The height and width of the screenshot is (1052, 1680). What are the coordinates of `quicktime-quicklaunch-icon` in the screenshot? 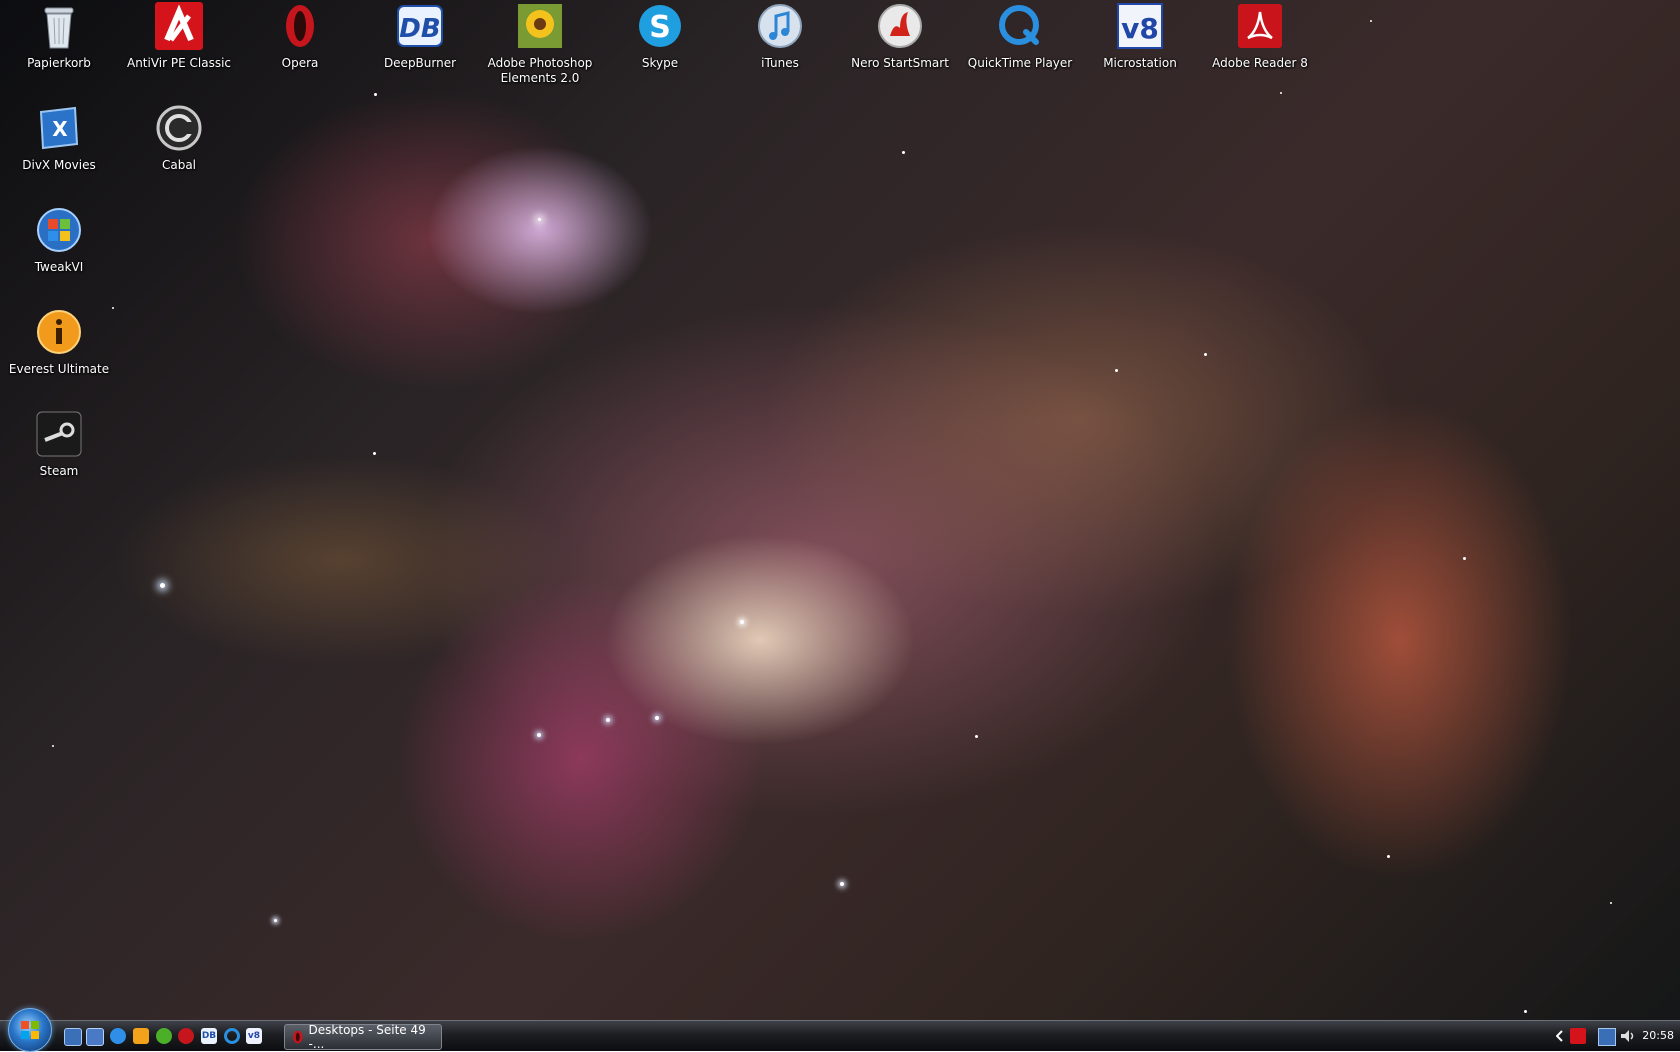 It's located at (232, 1036).